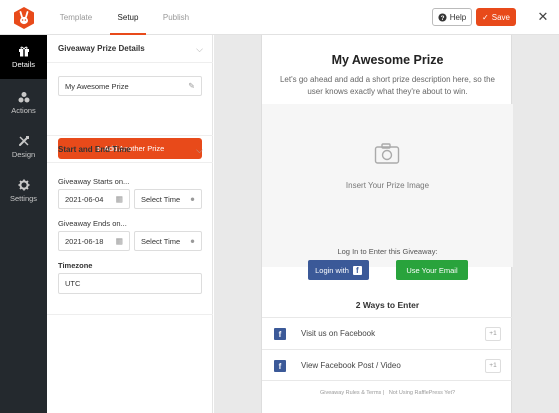 The image size is (559, 413). I want to click on entry-item: f View Facebook Post / Video +1, so click(387, 365).